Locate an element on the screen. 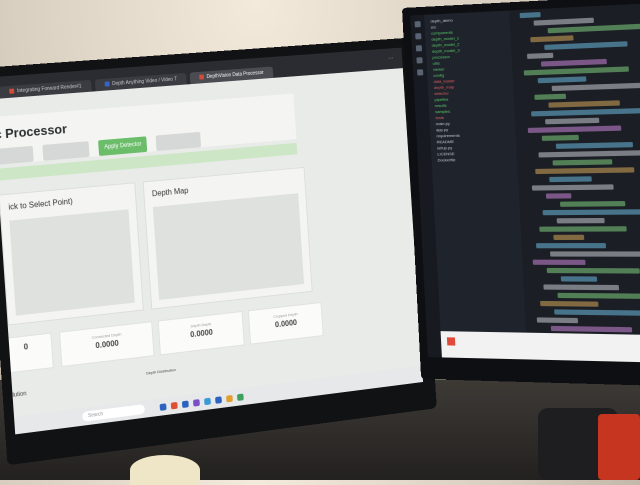 The width and height of the screenshot is (640, 485). stat-value: 0 is located at coordinates (26, 347).